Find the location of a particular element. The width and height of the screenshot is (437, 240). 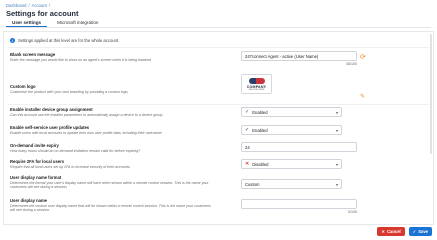

setting-label: User display name is located at coordinates (29, 200).